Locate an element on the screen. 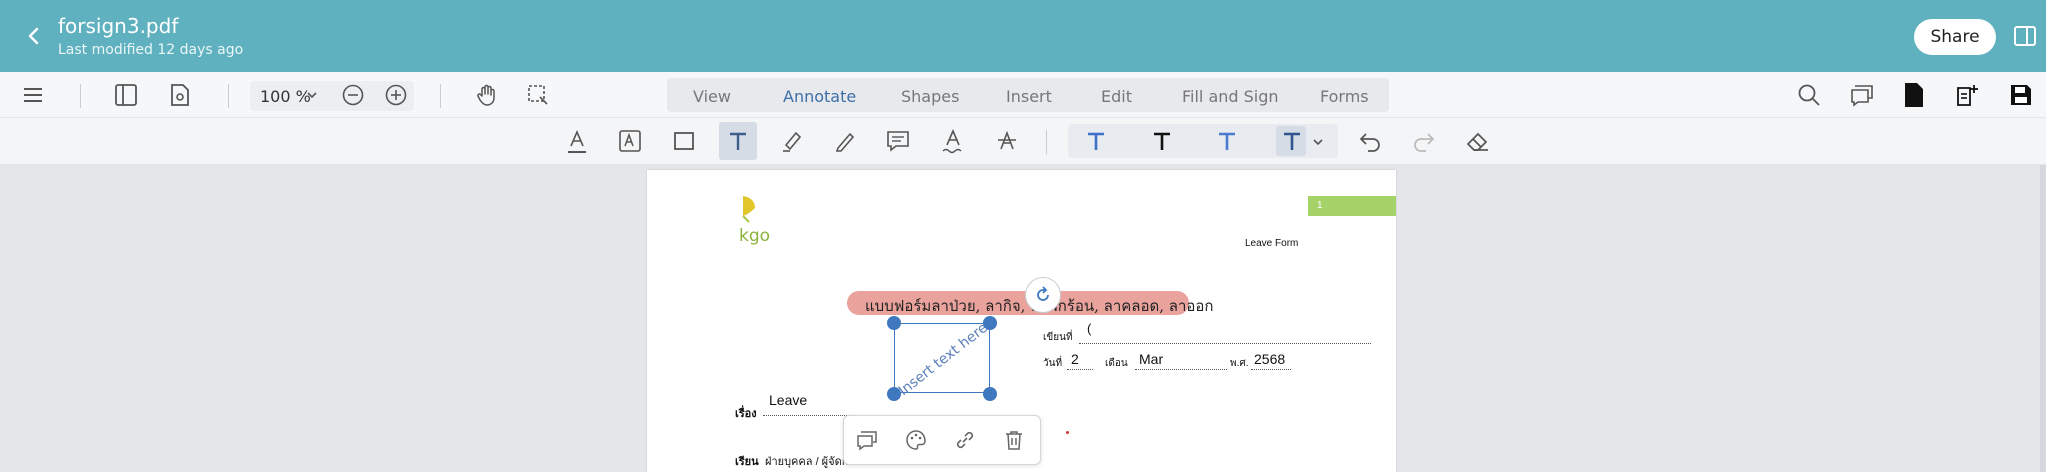 The image size is (2046, 472). tab-forms: Forms is located at coordinates (1344, 96).